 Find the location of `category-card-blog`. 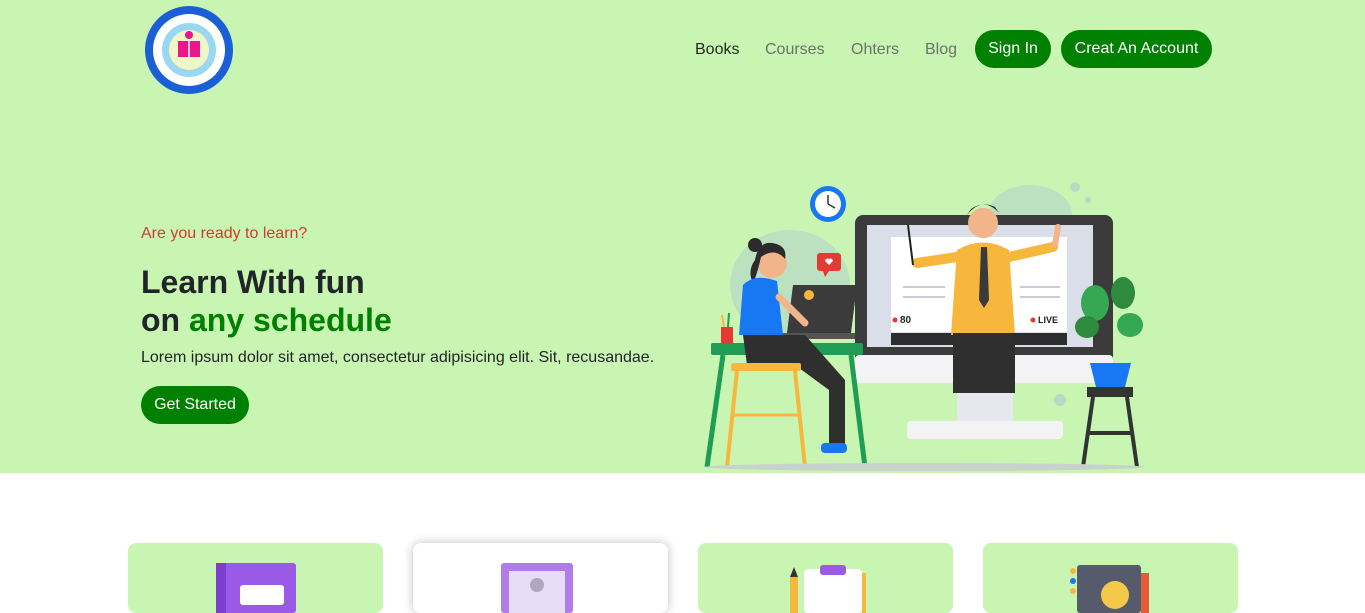

category-card-blog is located at coordinates (1110, 578).